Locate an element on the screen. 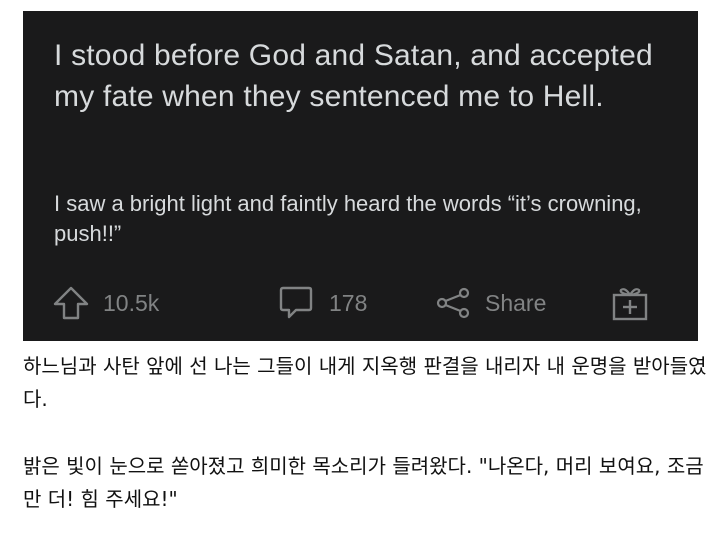 Image resolution: width=720 pixels, height=533 pixels. share-button: Share is located at coordinates (490, 303).